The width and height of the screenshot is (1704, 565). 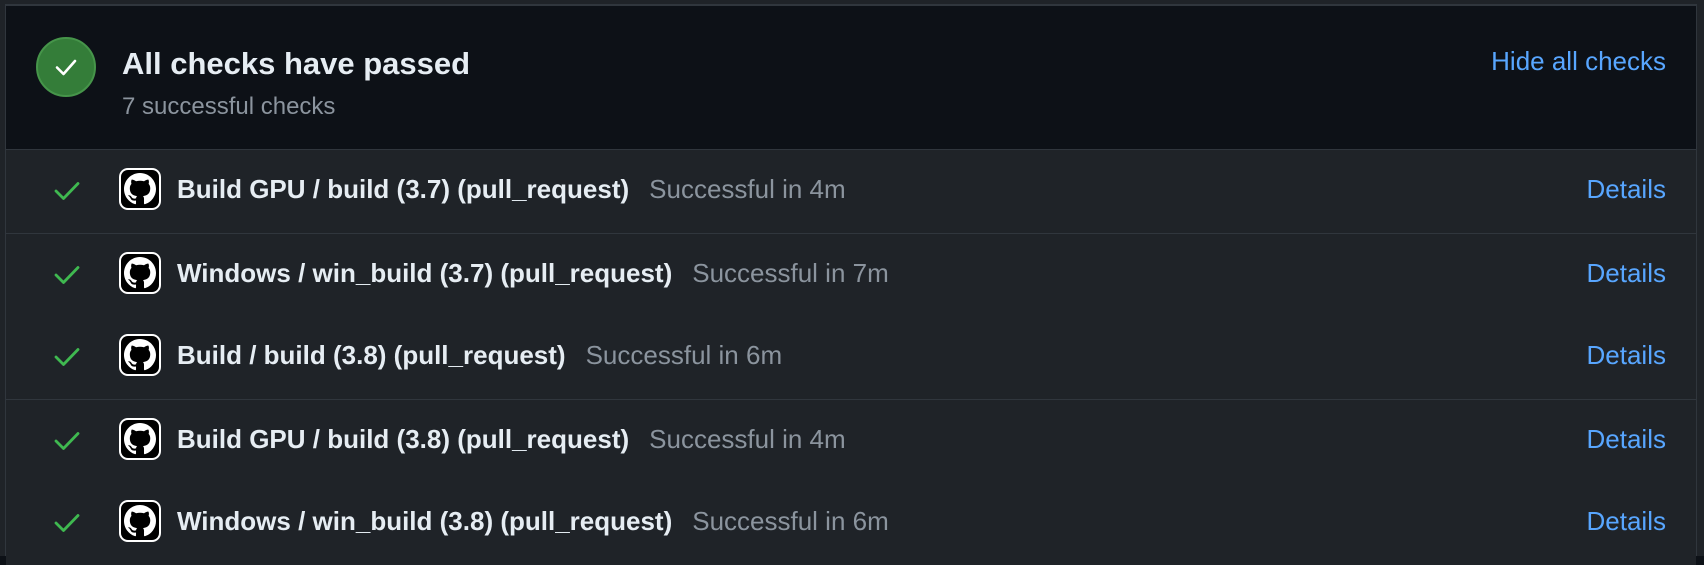 I want to click on check-name: Build GPU / build (3.7) (pull_request), so click(x=403, y=189).